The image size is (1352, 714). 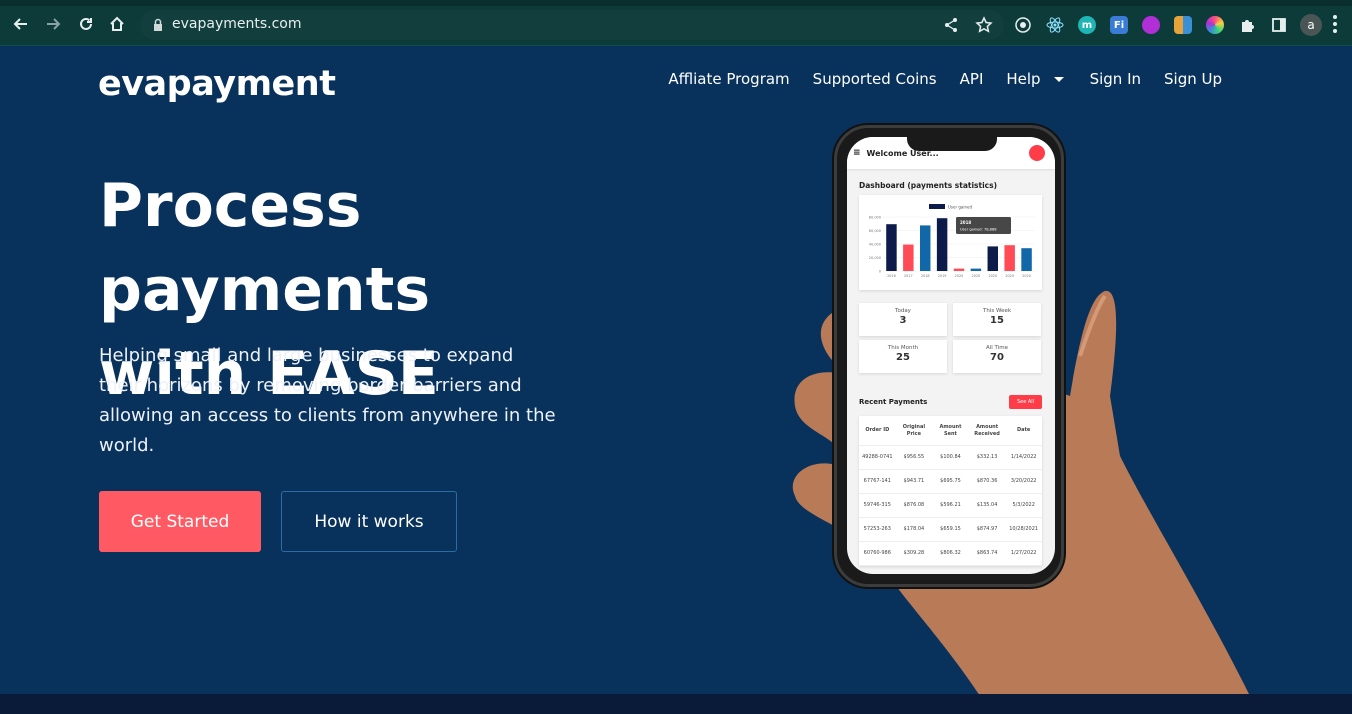 What do you see at coordinates (914, 457) in the screenshot?
I see `table-cell: $956.55` at bounding box center [914, 457].